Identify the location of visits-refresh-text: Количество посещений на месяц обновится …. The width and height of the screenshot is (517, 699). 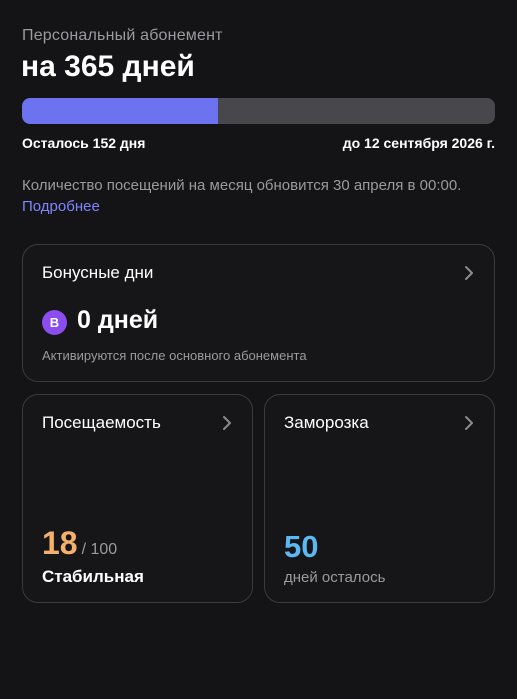
(242, 185).